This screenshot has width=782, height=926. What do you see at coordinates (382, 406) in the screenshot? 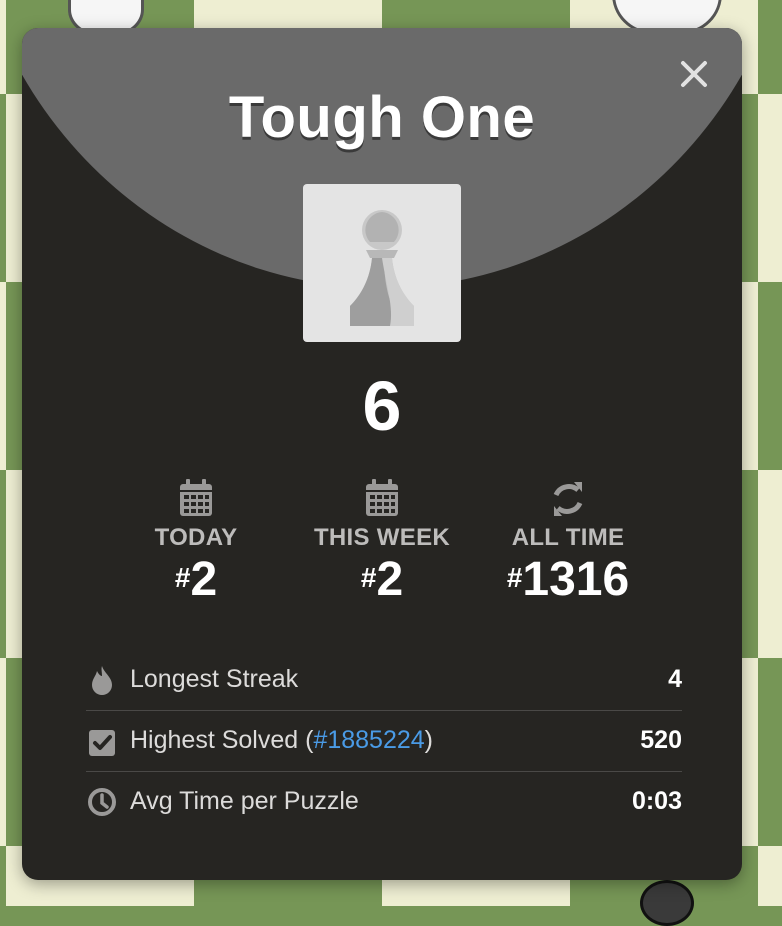
I see `puzzle-score: 6` at bounding box center [382, 406].